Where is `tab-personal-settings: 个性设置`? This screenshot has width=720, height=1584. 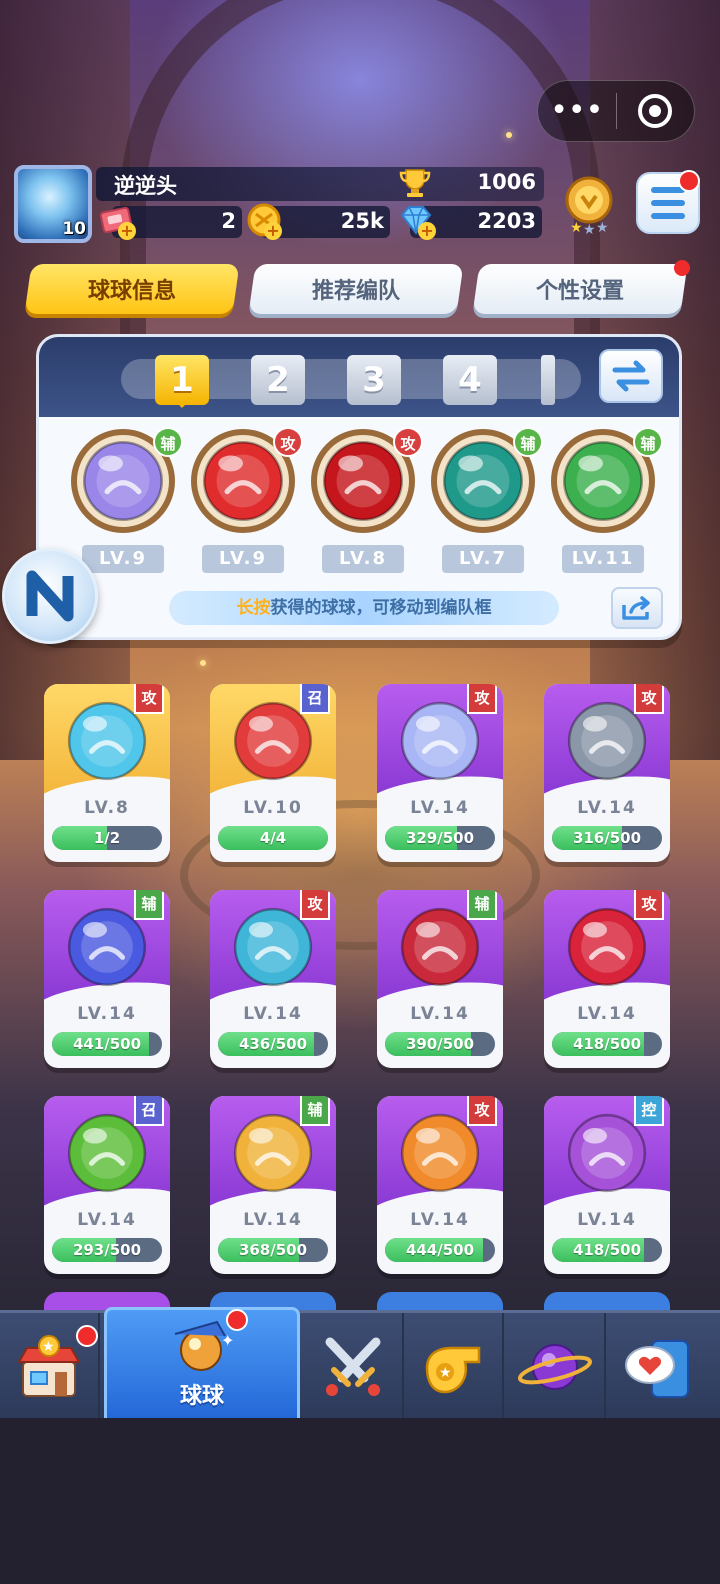
tab-personal-settings: 个性设置 is located at coordinates (580, 289).